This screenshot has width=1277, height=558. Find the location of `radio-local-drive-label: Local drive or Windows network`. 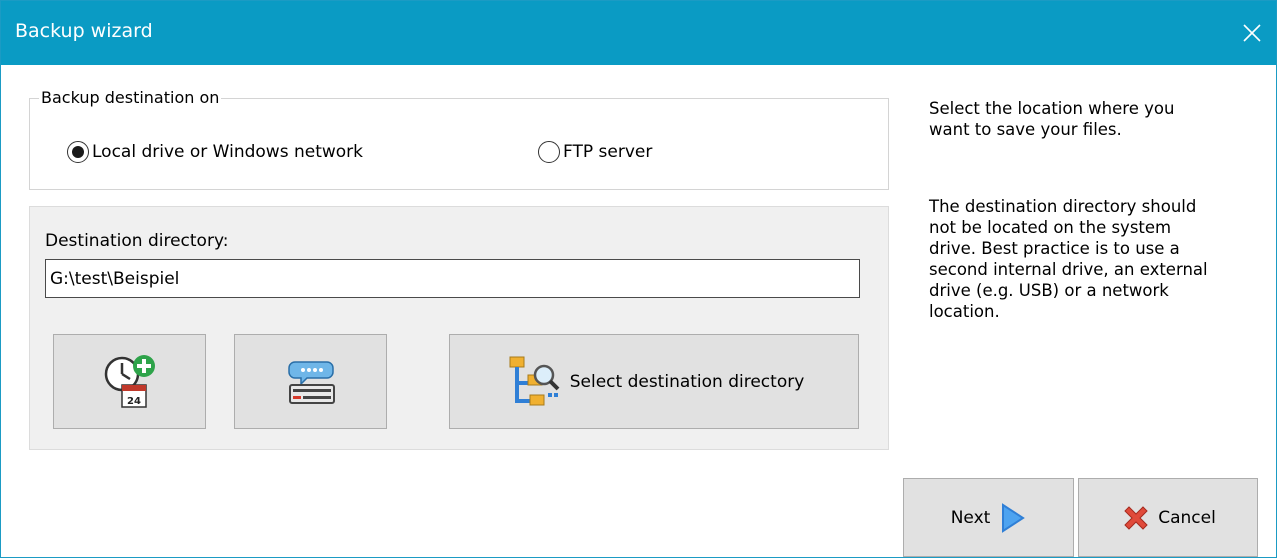

radio-local-drive-label: Local drive or Windows network is located at coordinates (228, 152).